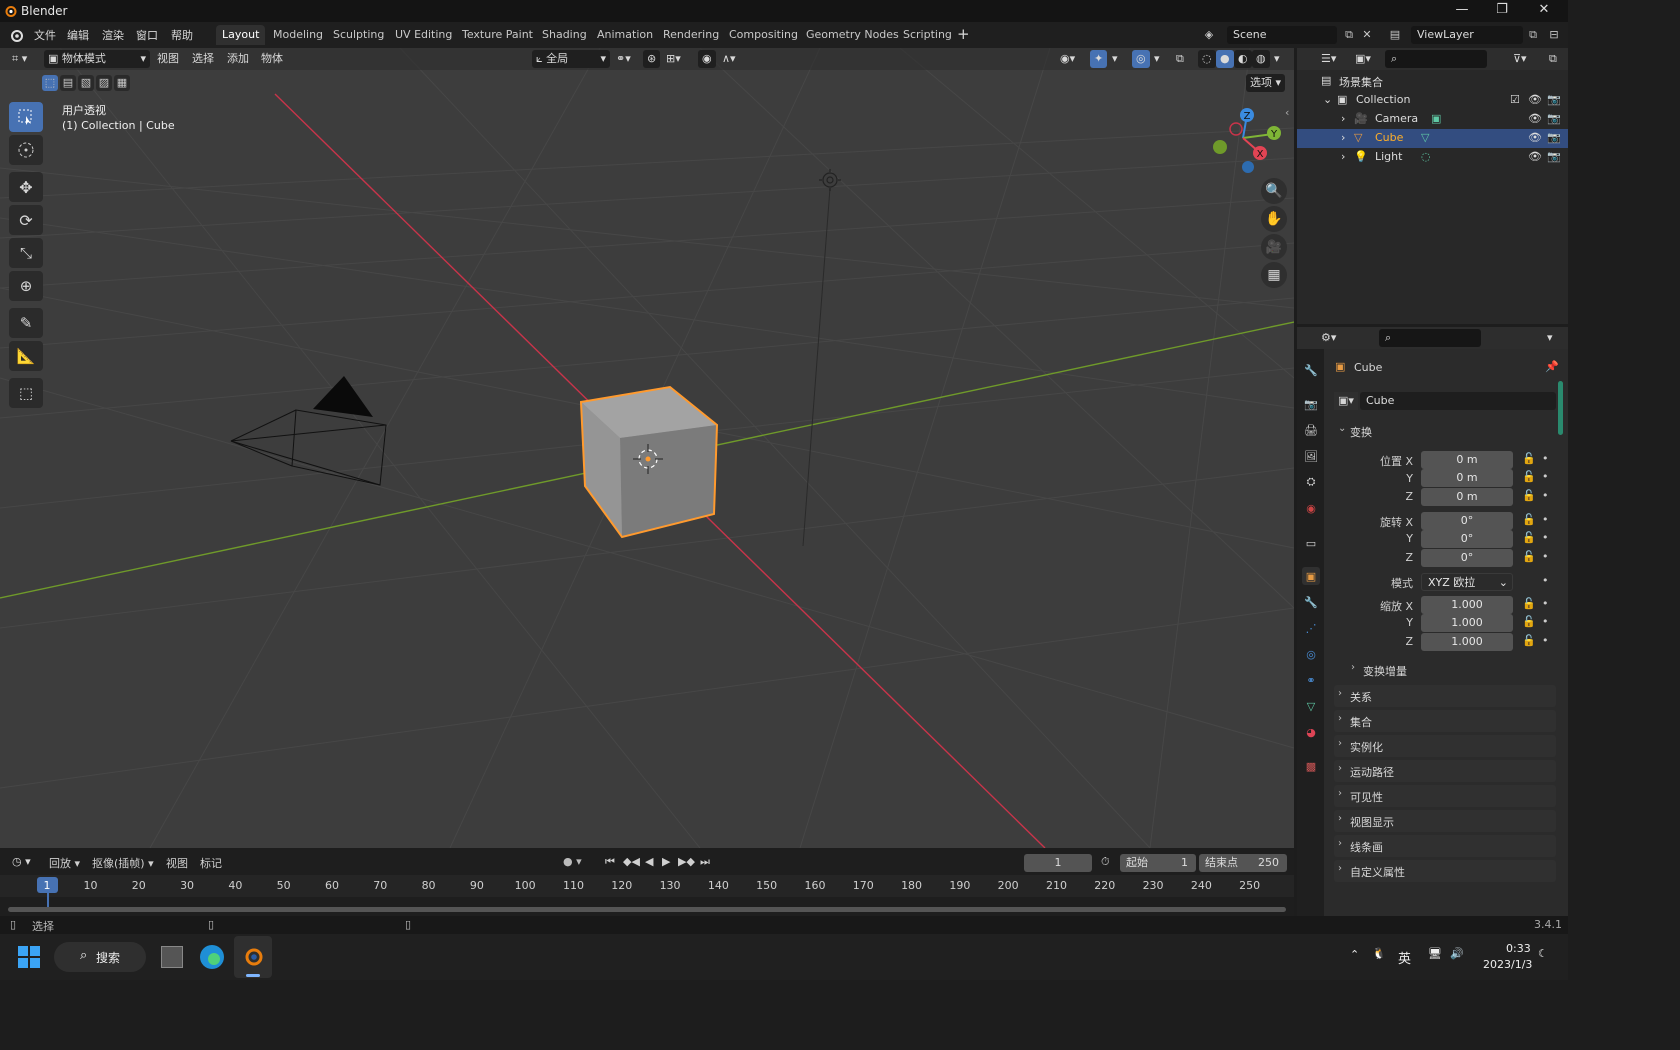 The width and height of the screenshot is (1680, 1050). Describe the element at coordinates (253, 957) in the screenshot. I see `taskbar-blender-button` at that location.